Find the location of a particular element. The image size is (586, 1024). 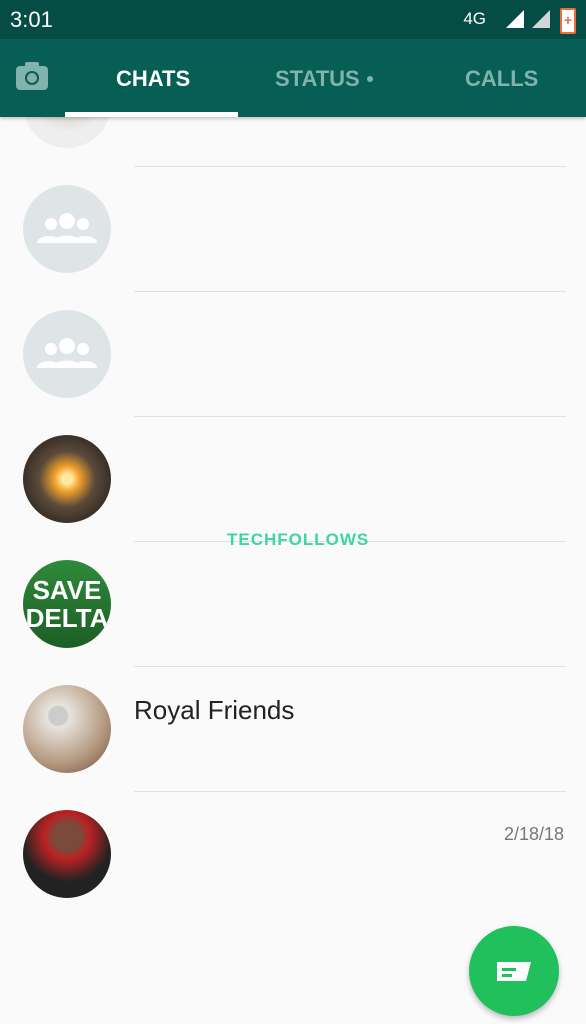

status-bar: 3:01 4G + is located at coordinates (293, 19).